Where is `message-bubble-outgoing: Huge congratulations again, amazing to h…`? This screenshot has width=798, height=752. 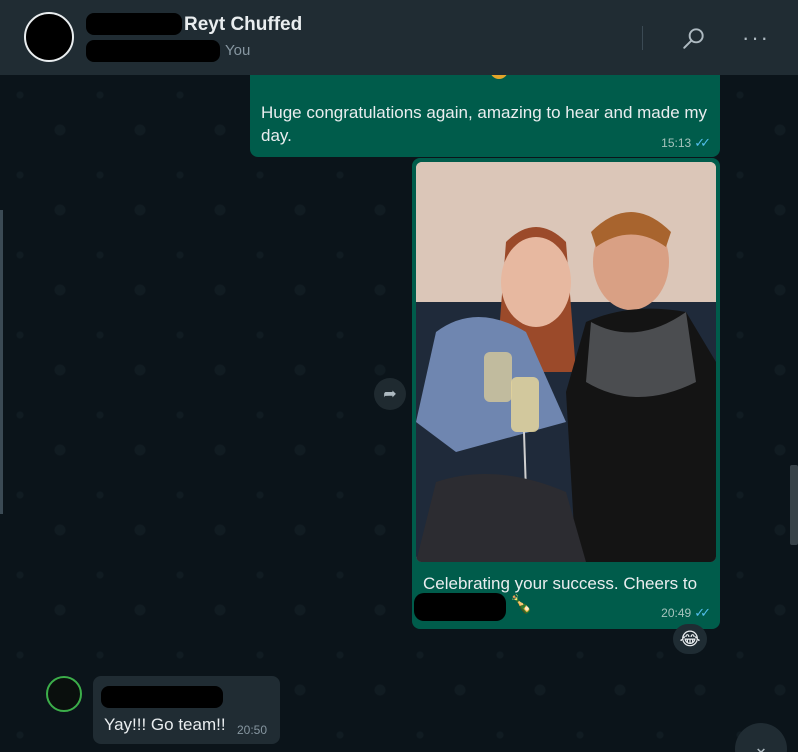
message-bubble-outgoing: Huge congratulations again, amazing to h… is located at coordinates (485, 116).